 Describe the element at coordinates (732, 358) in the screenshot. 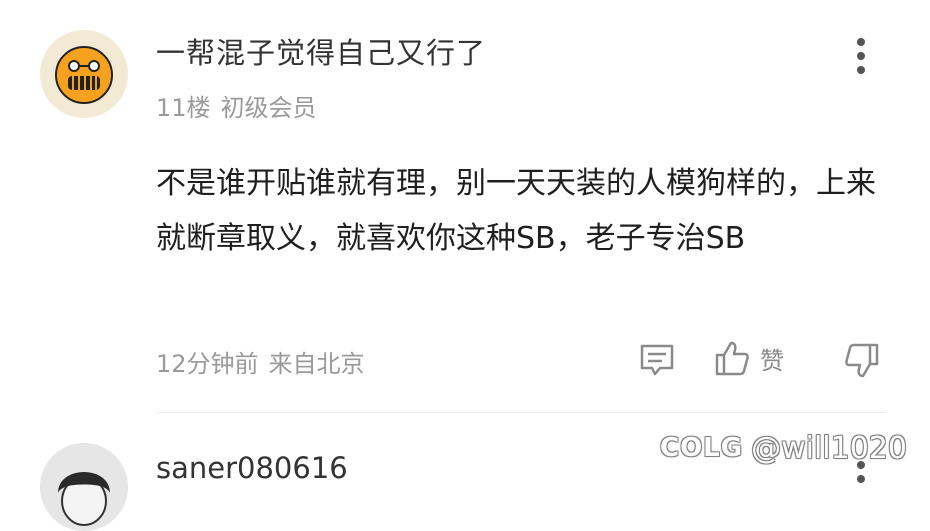

I see `thumbs-up-icon` at that location.